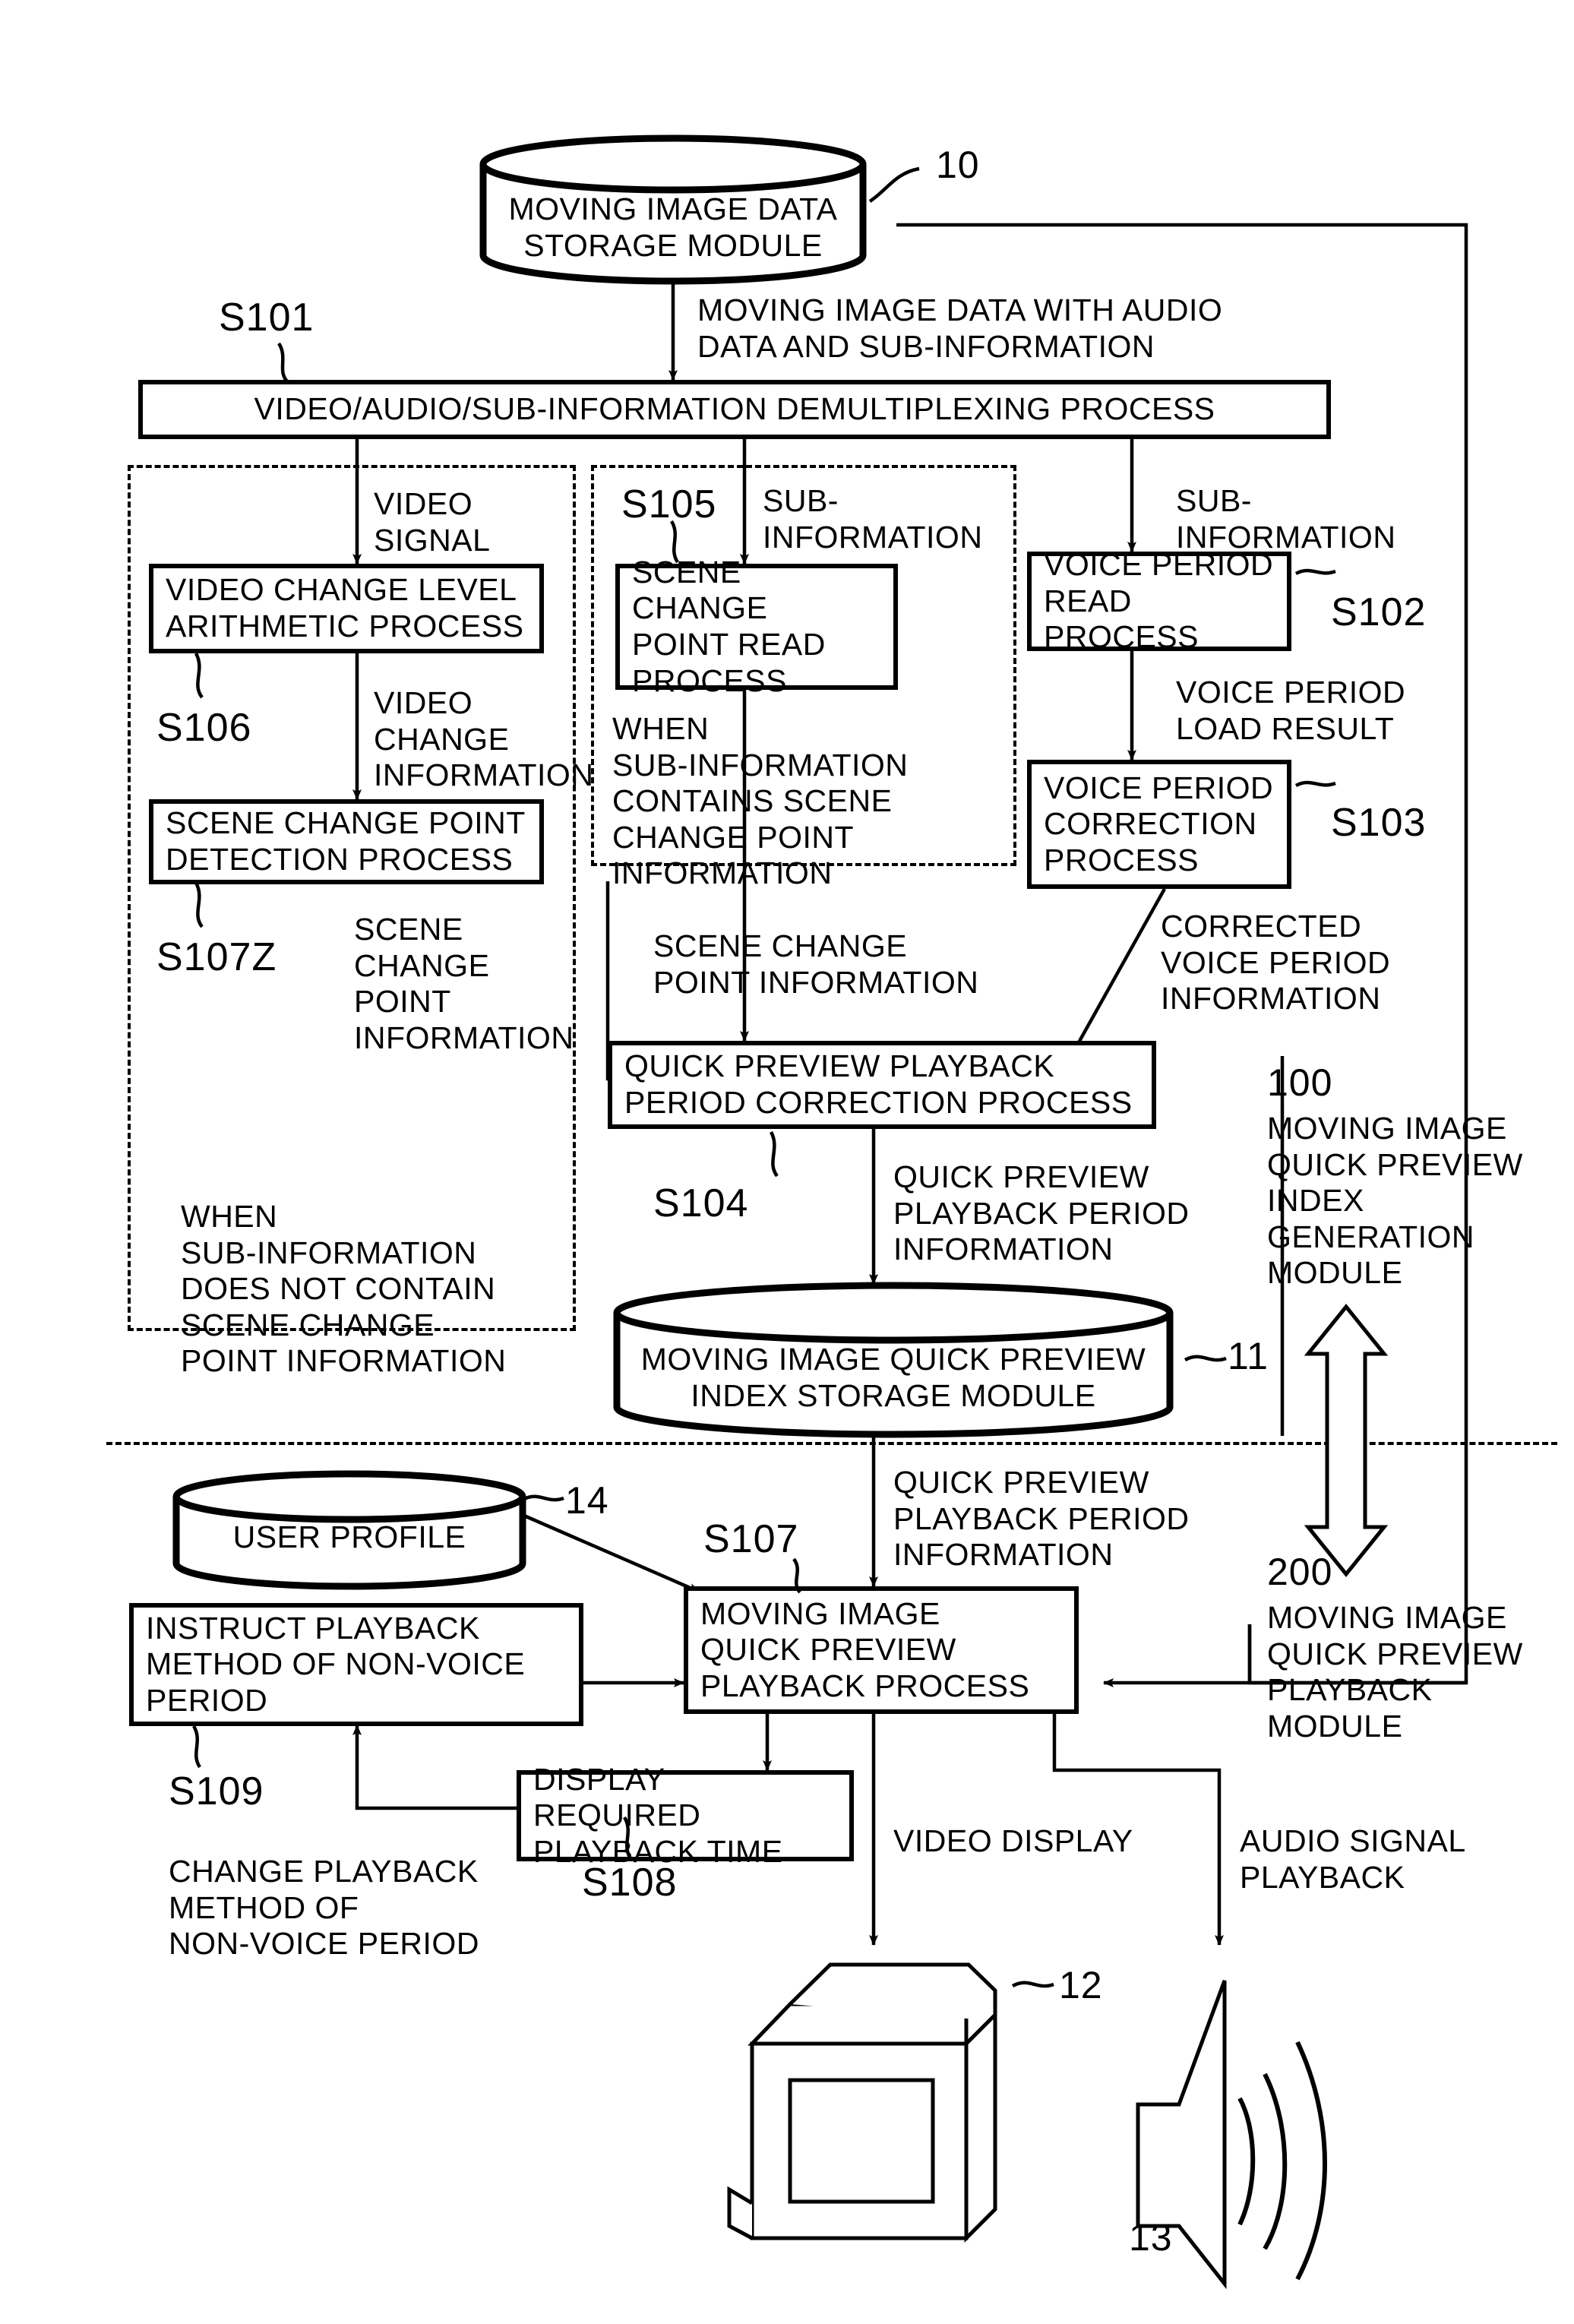  I want to click on step-label-s108: S108, so click(630, 1883).